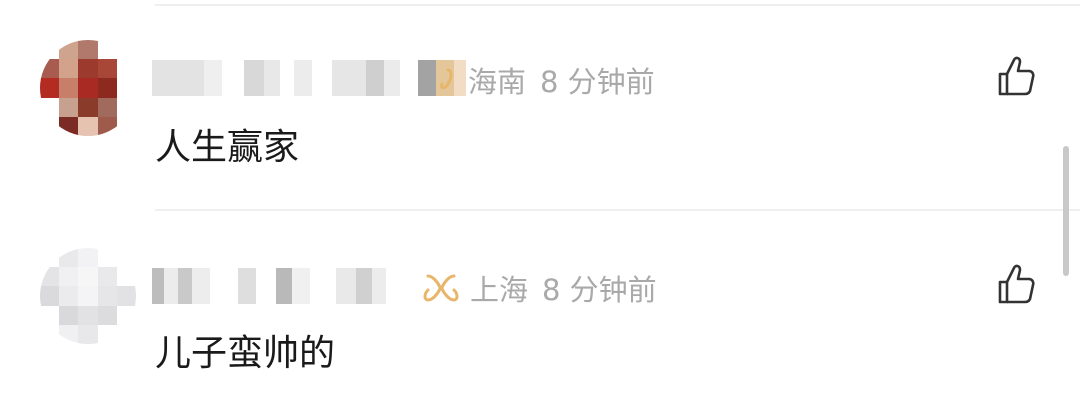  I want to click on comment-meta: 海南 8 分钟前, so click(561, 80).